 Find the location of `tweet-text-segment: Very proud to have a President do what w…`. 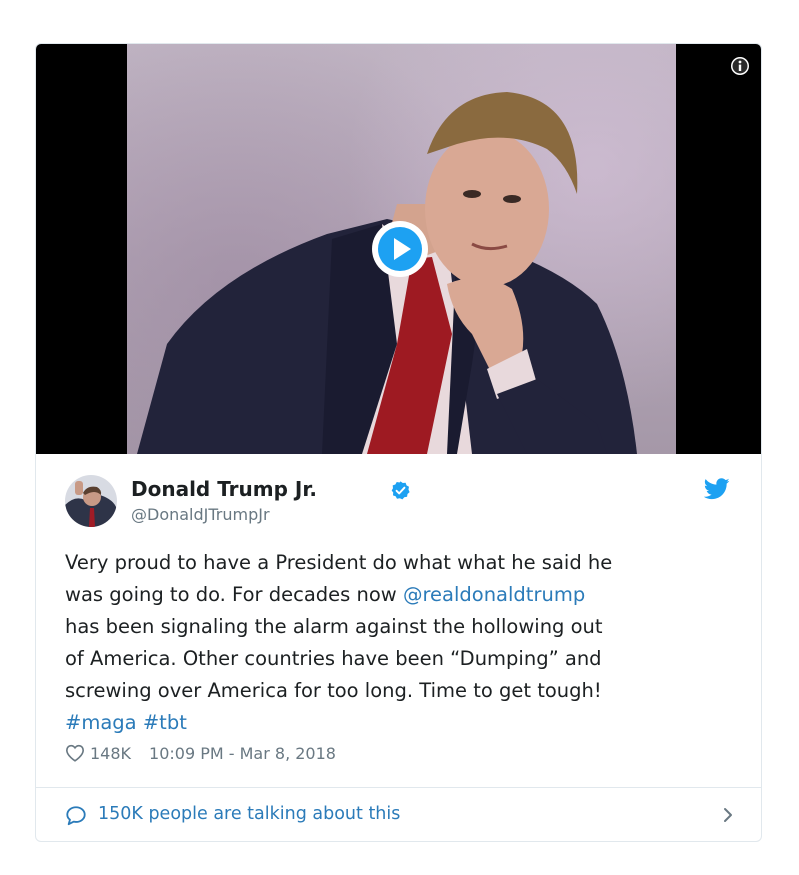

tweet-text-segment: Very proud to have a President do what w… is located at coordinates (339, 562).